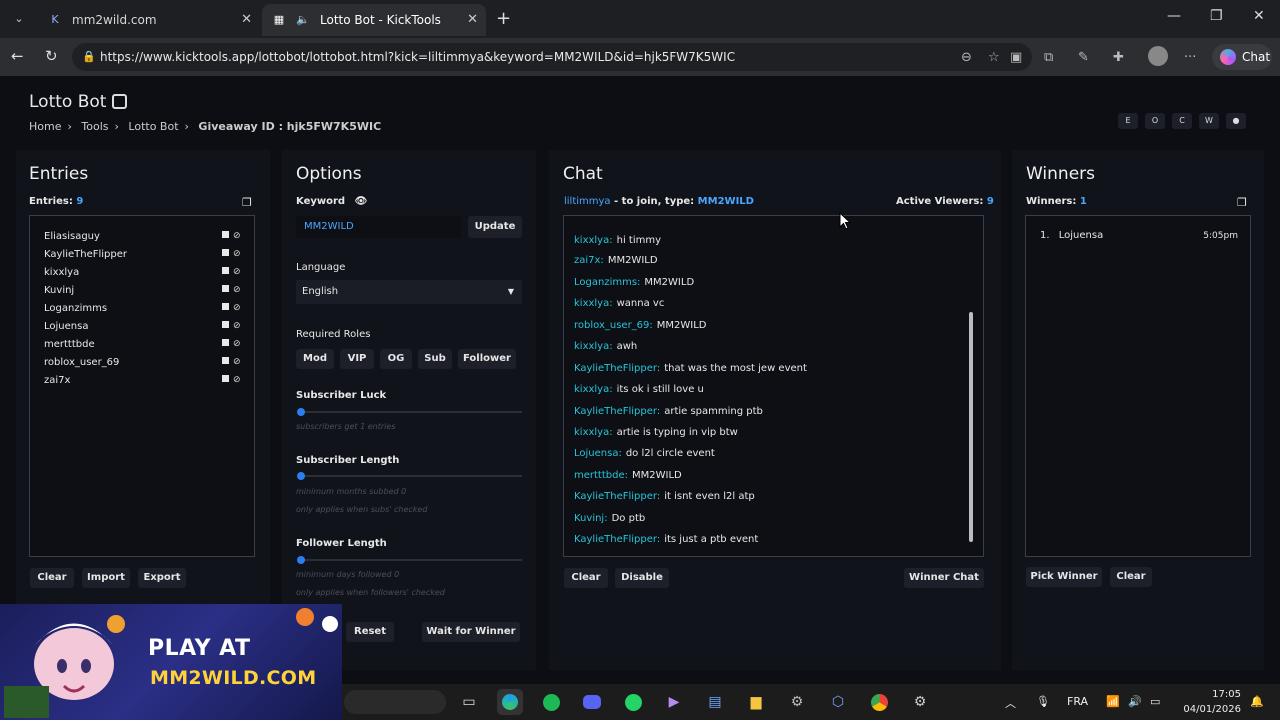 The height and width of the screenshot is (720, 1280). What do you see at coordinates (315, 359) in the screenshot?
I see `role-mod-toggle: Mod` at bounding box center [315, 359].